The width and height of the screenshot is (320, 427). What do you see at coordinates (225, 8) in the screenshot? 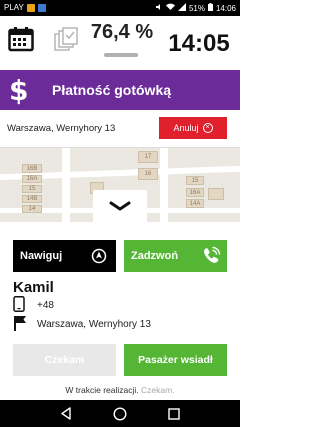
I see `system-time: 14:06` at bounding box center [225, 8].